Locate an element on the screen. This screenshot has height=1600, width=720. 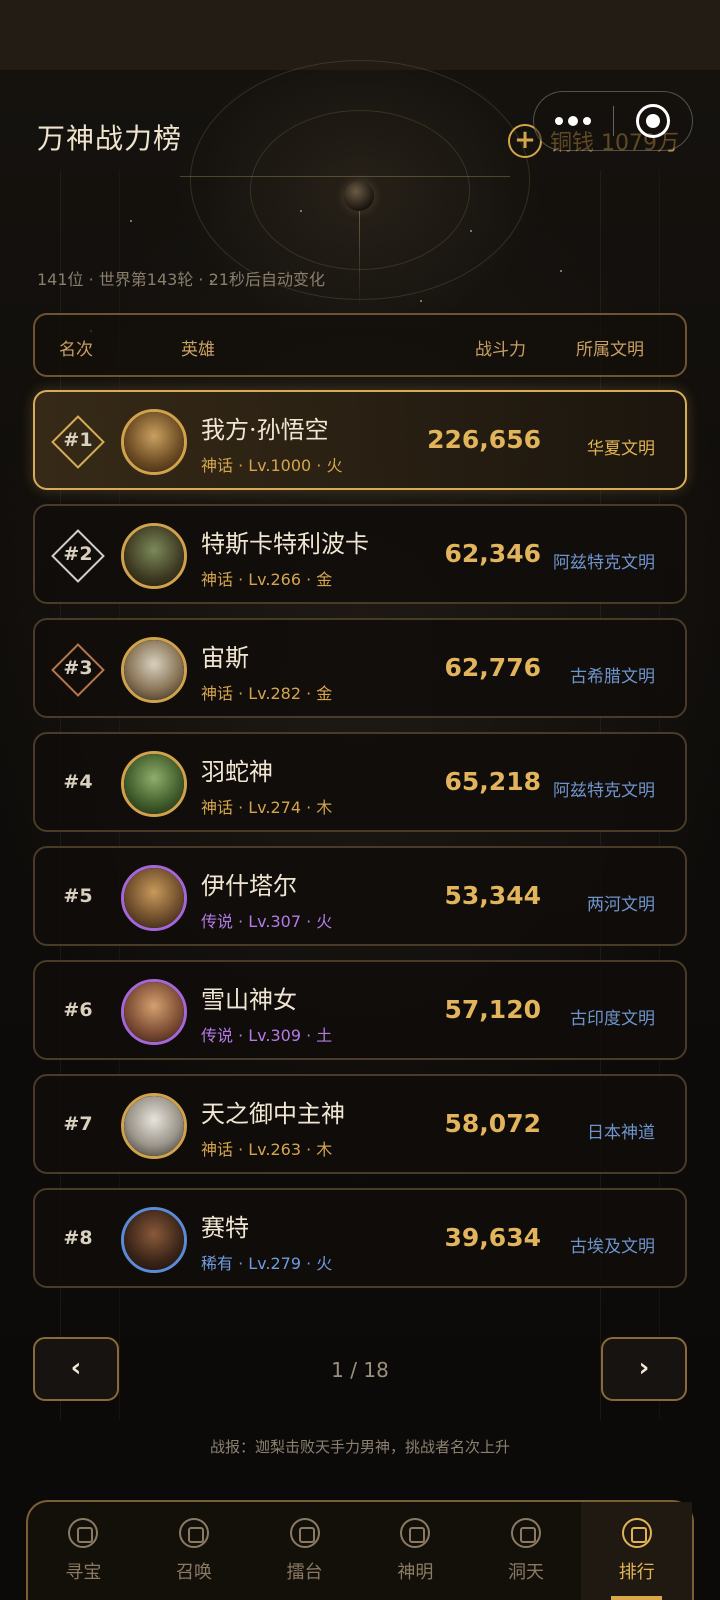
tab-label: 排行 is located at coordinates (636, 1572).